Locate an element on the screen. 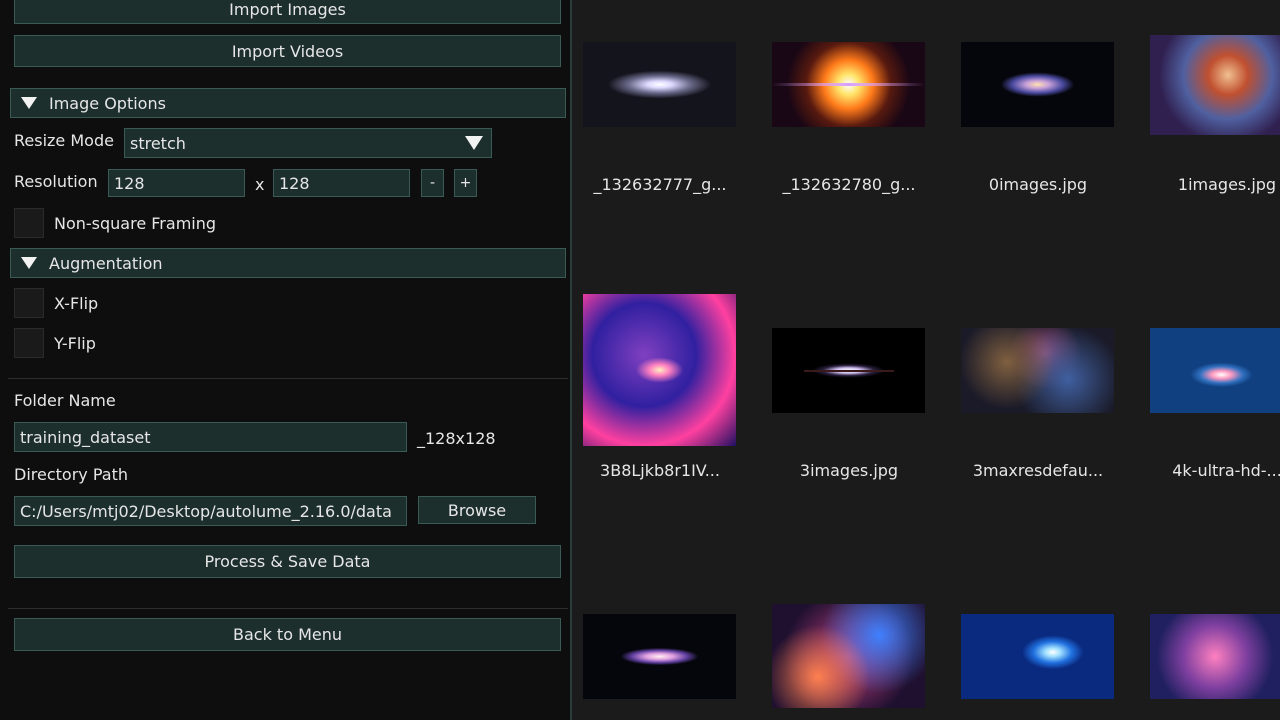 The height and width of the screenshot is (720, 1280). xflip-label: X-Flip is located at coordinates (76, 303).